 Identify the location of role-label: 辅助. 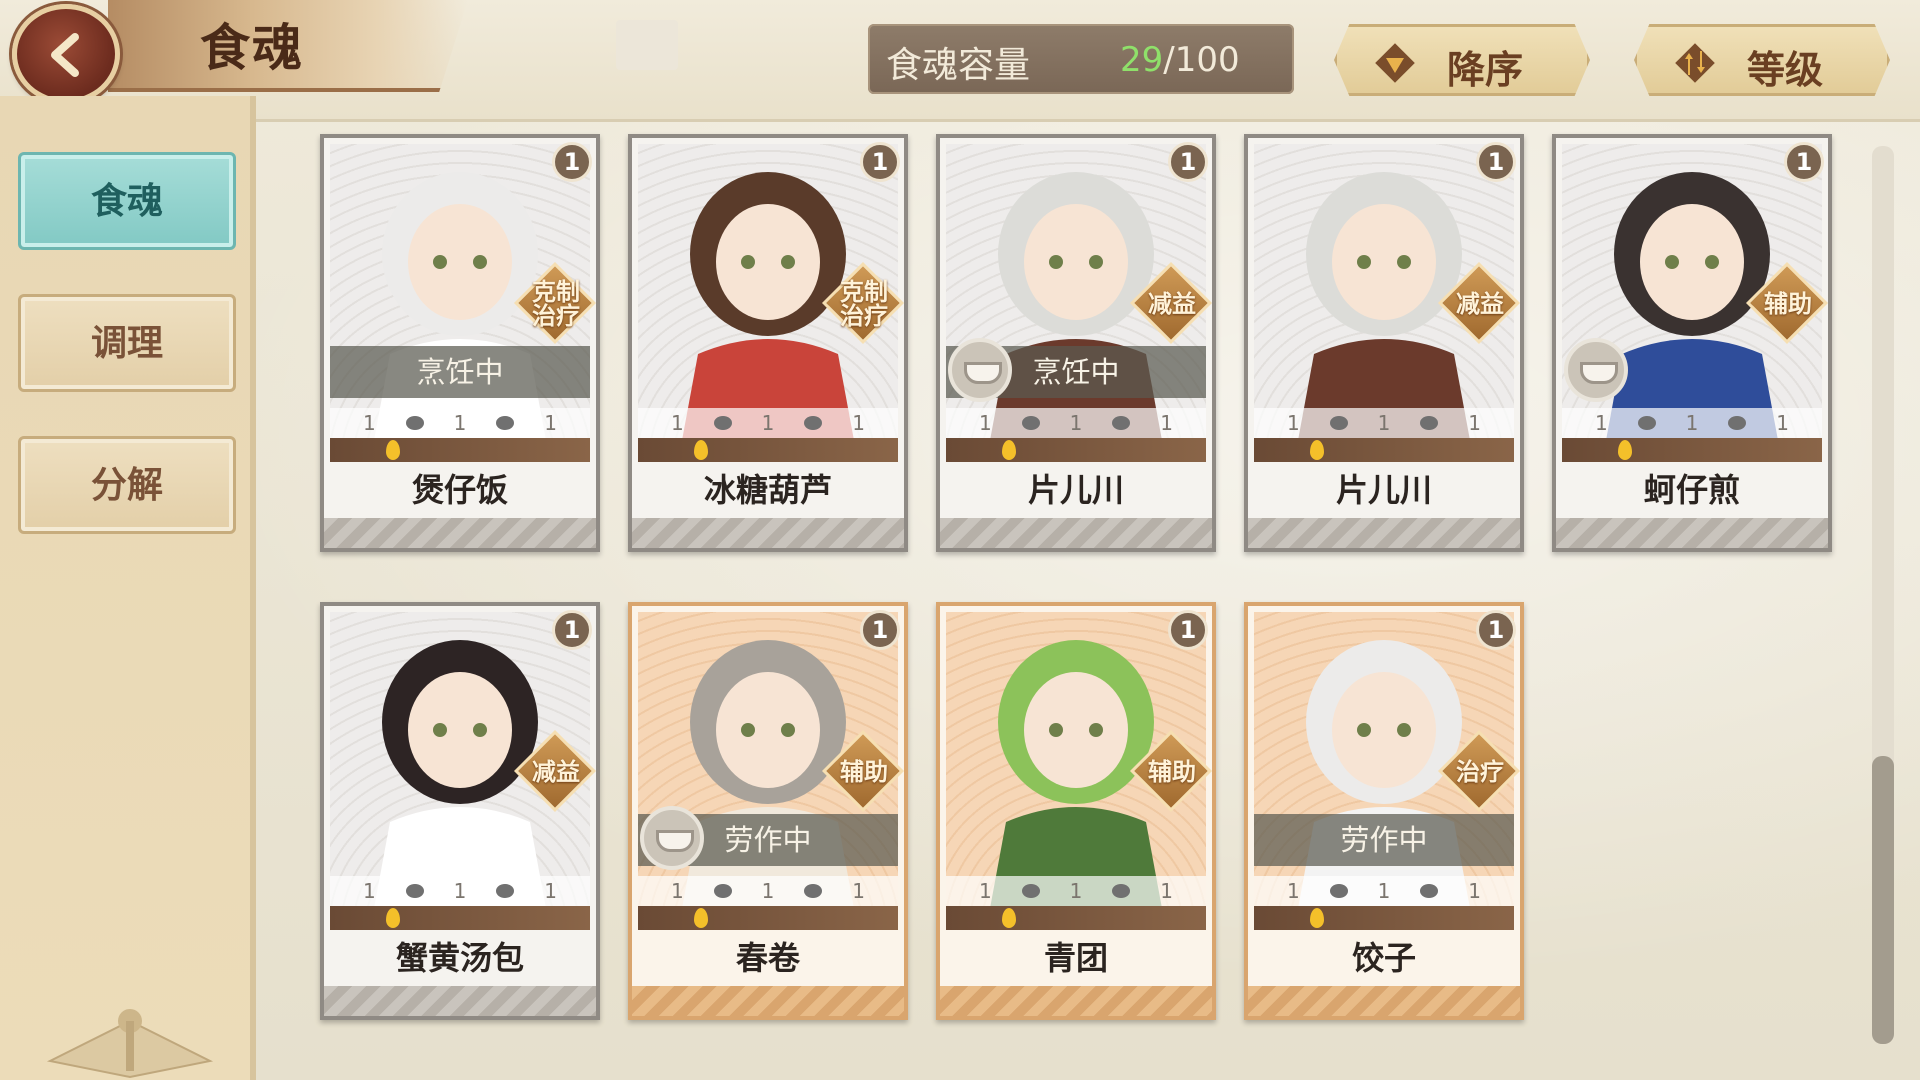
(864, 772).